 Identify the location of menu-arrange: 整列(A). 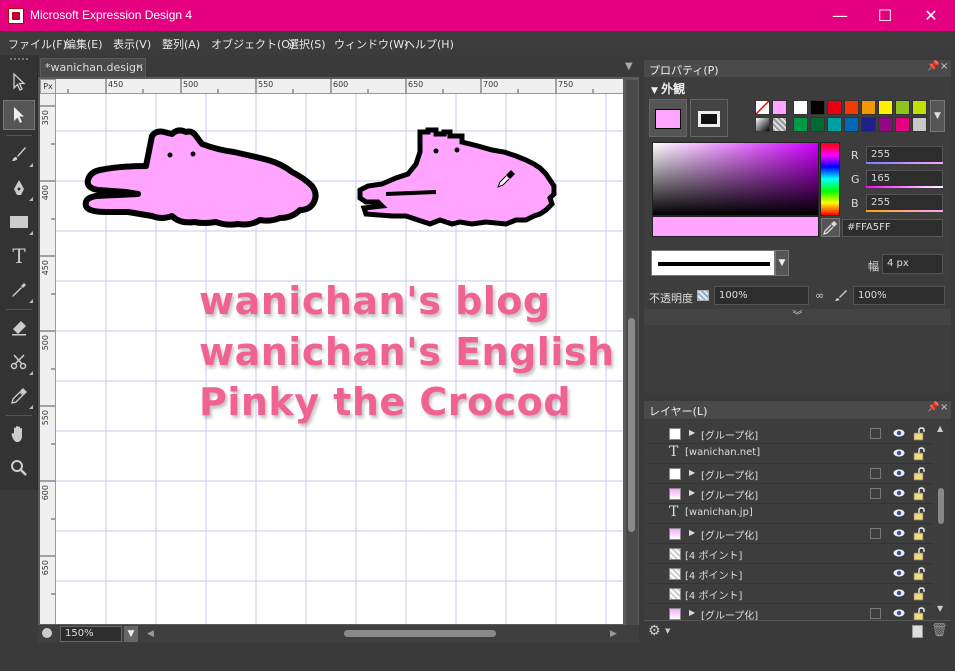
(181, 44).